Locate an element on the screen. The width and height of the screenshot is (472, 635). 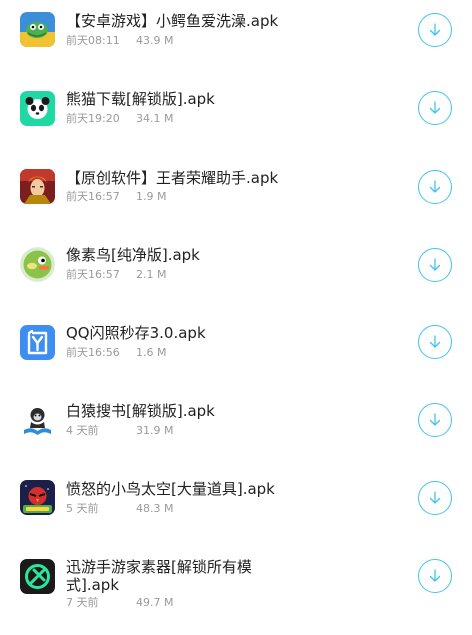
panda-app-icon is located at coordinates (37, 108).